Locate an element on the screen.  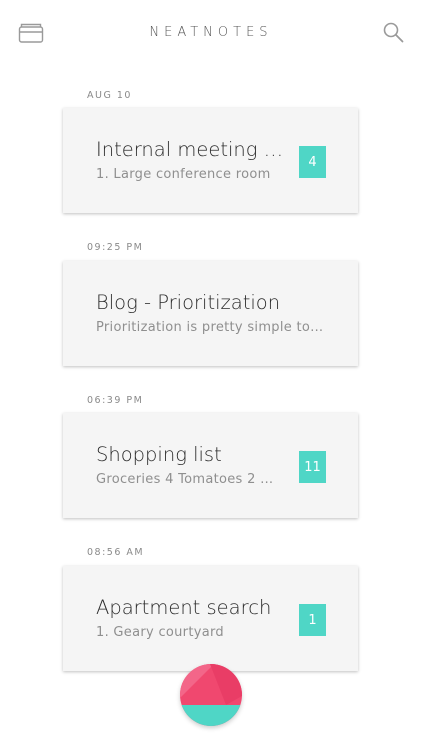
note-preview: 1. Geary courtyard is located at coordinates (160, 632).